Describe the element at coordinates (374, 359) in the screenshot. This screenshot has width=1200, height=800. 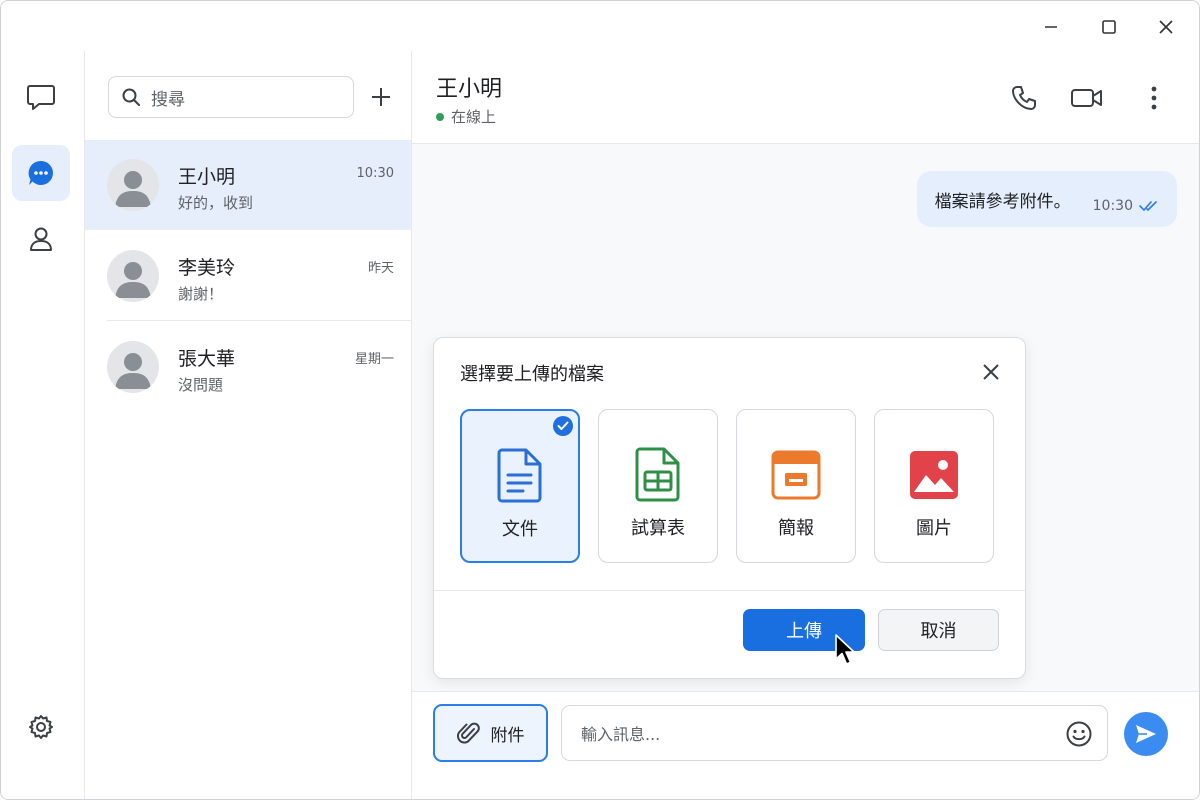
I see `conversation-time: 星期一` at that location.